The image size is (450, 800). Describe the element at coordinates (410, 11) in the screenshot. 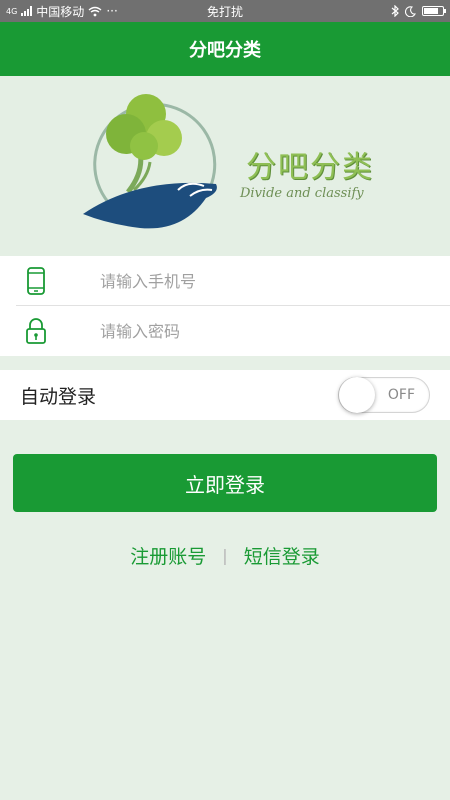

I see `moon-icon` at that location.